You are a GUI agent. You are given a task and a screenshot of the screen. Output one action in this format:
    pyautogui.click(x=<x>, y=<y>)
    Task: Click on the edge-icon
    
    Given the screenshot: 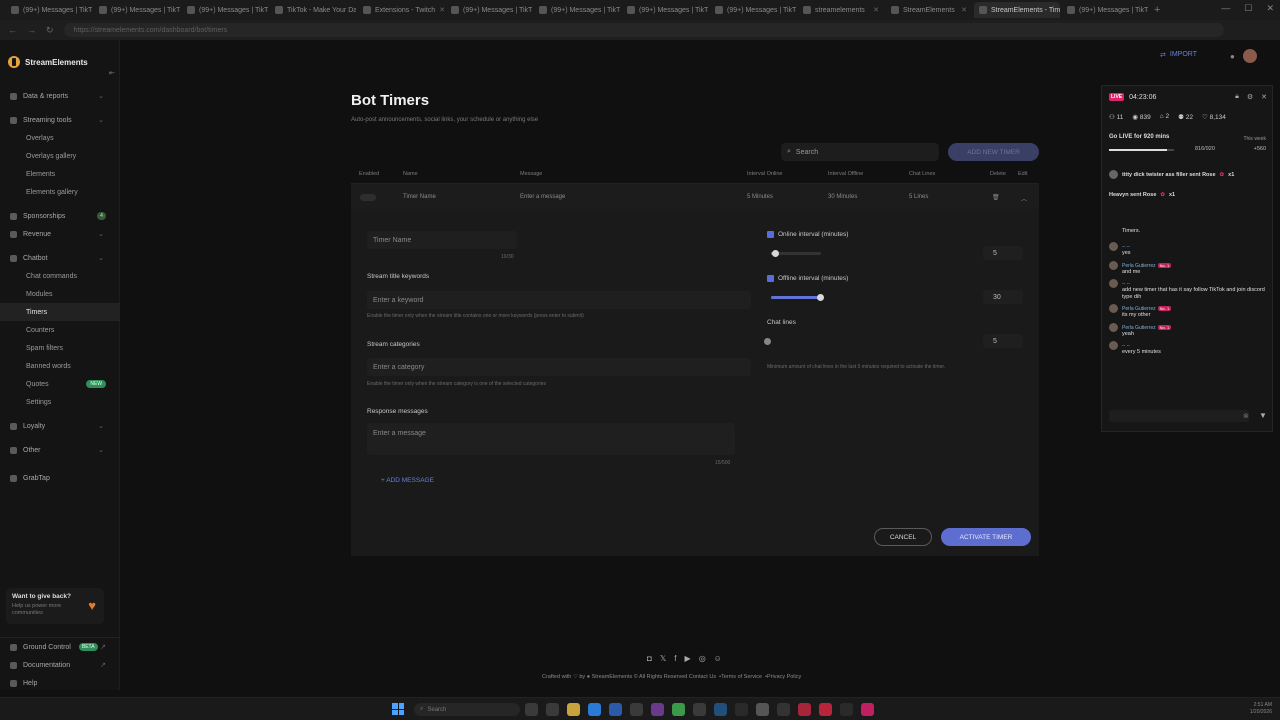 What is the action you would take?
    pyautogui.click(x=594, y=709)
    